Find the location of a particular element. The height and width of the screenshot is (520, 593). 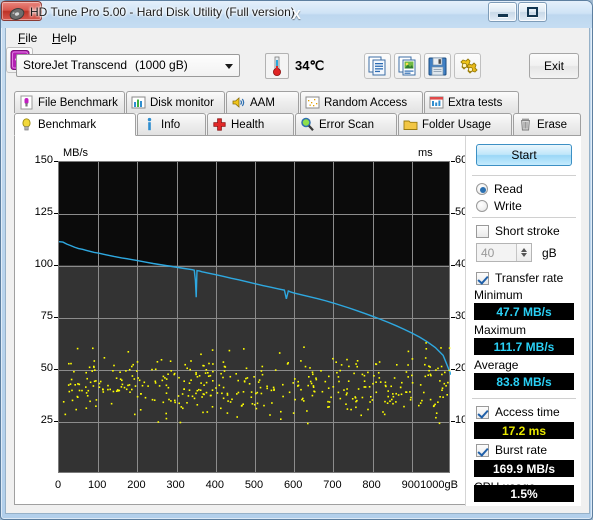

checkbox-access-time-indicator is located at coordinates (482, 412).